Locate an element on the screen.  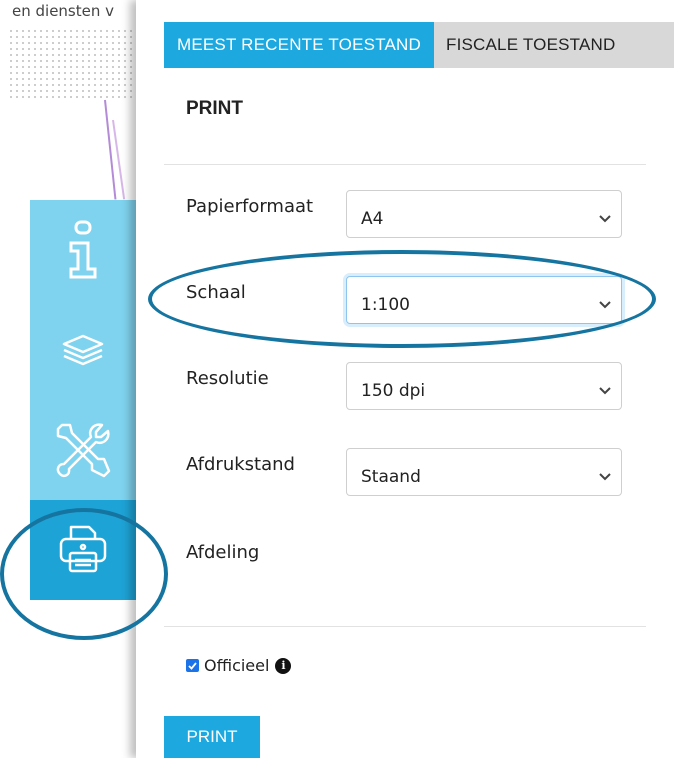
tab-most-recent-state: MEEST RECENTE TOESTAND is located at coordinates (299, 45).